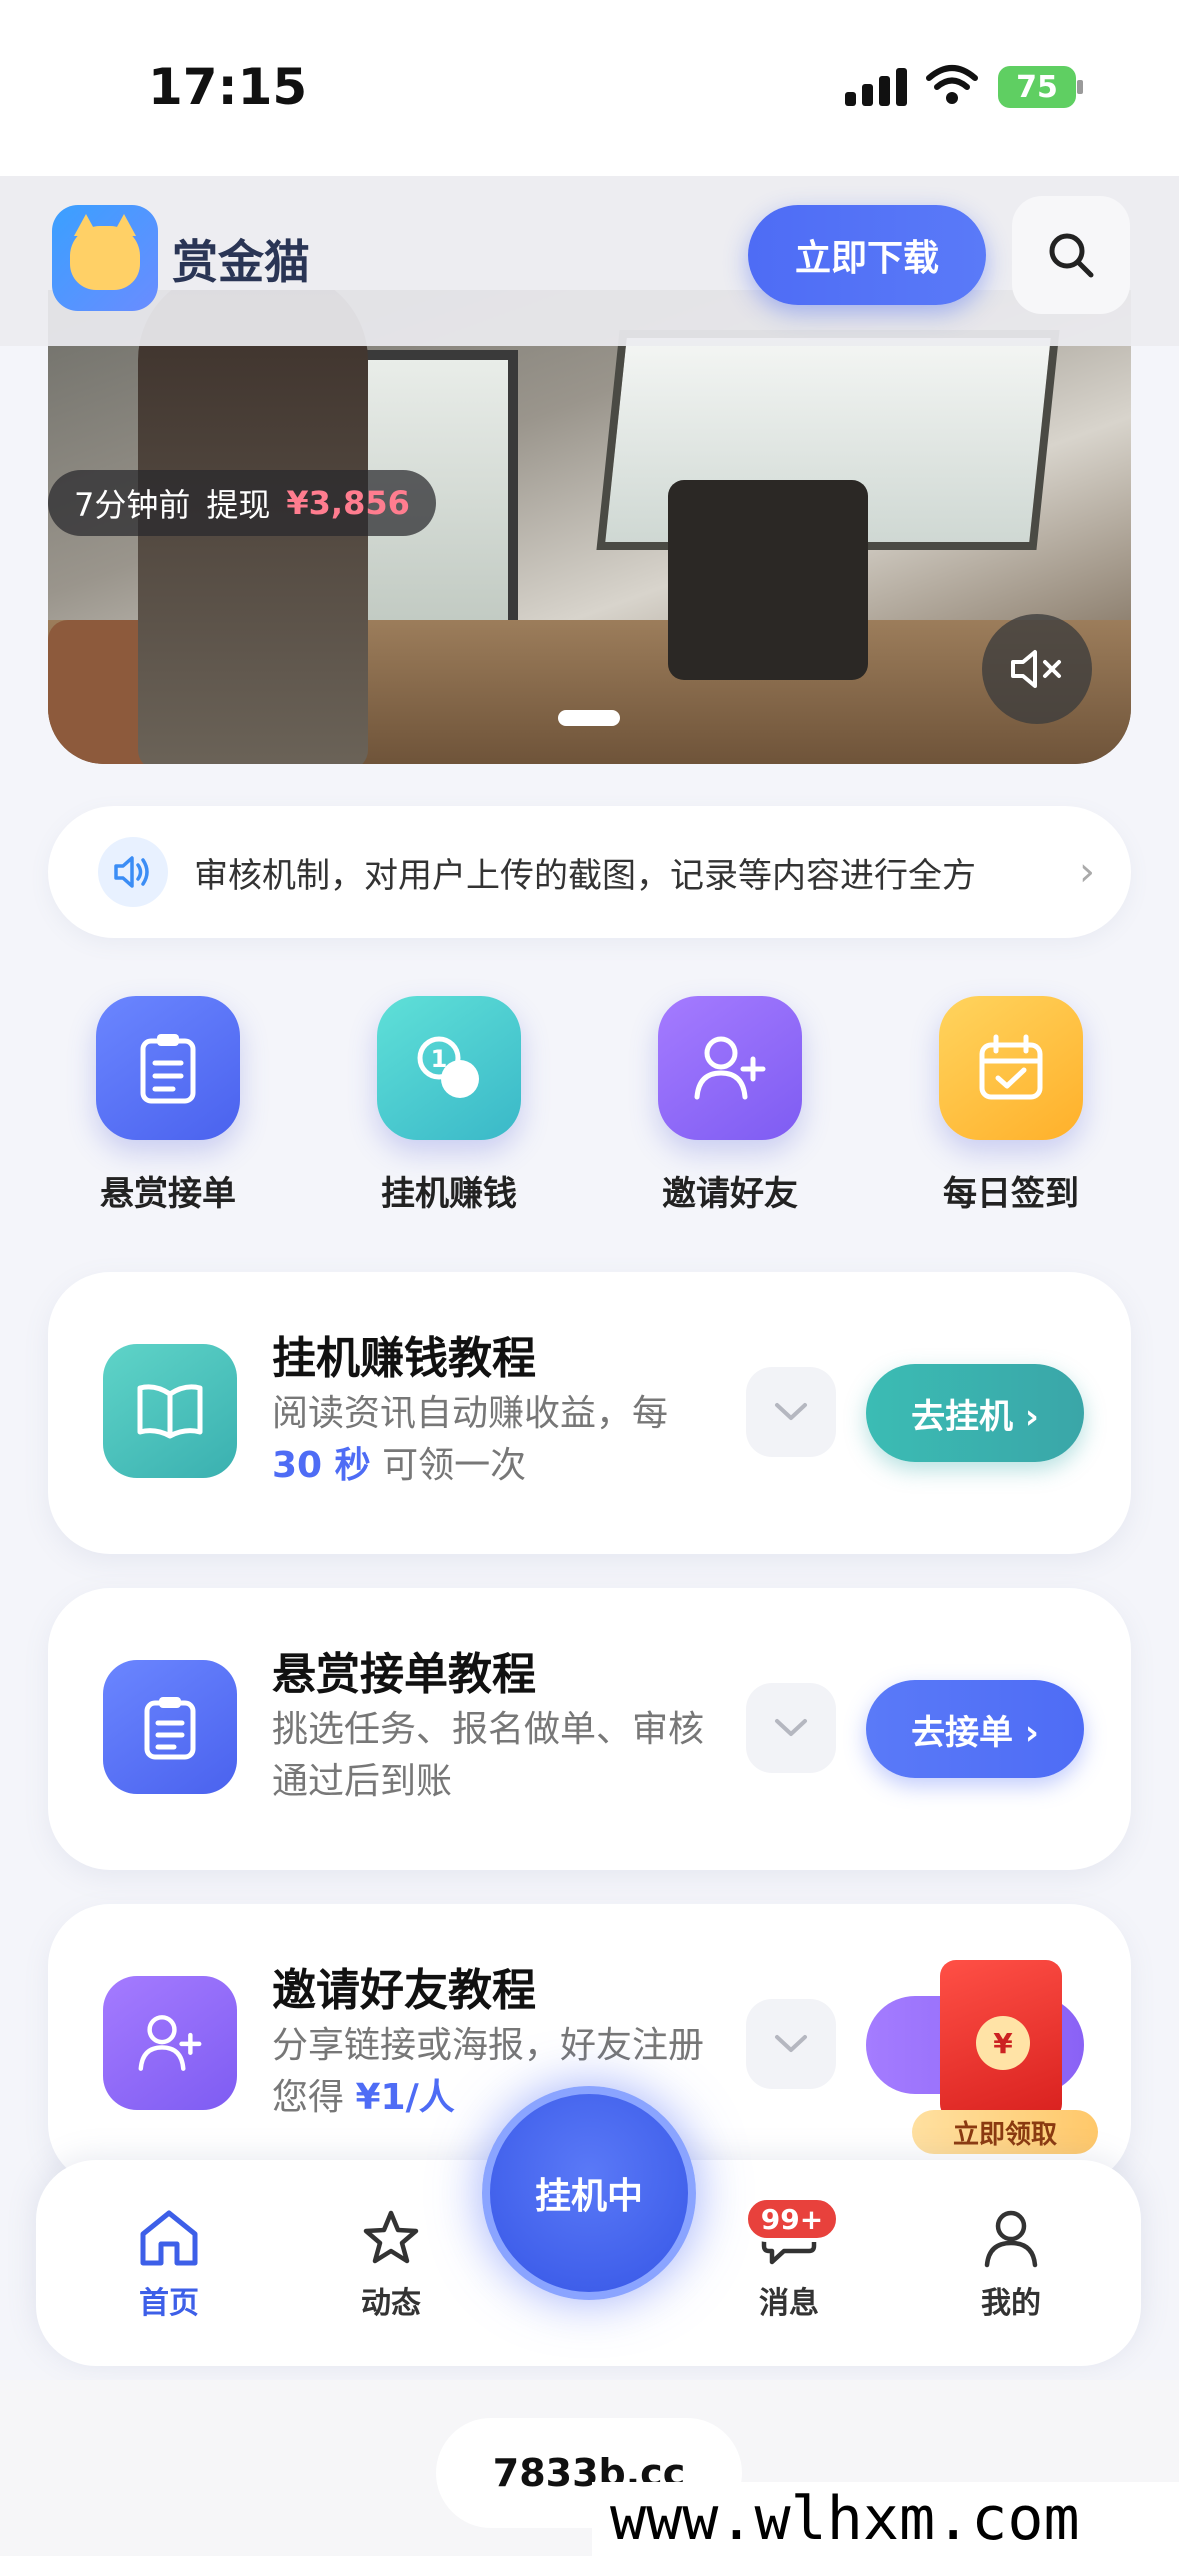  I want to click on quick-action-checkin: 每日签到, so click(1011, 1105).